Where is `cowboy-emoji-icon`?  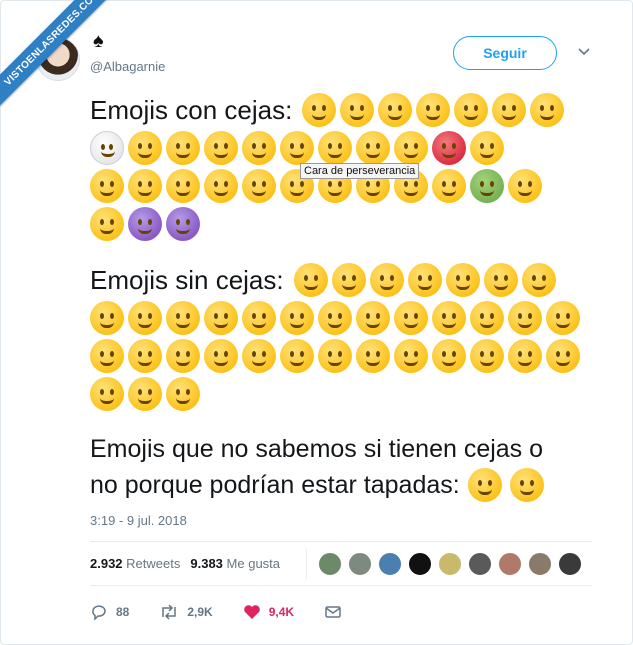 cowboy-emoji-icon is located at coordinates (526, 485).